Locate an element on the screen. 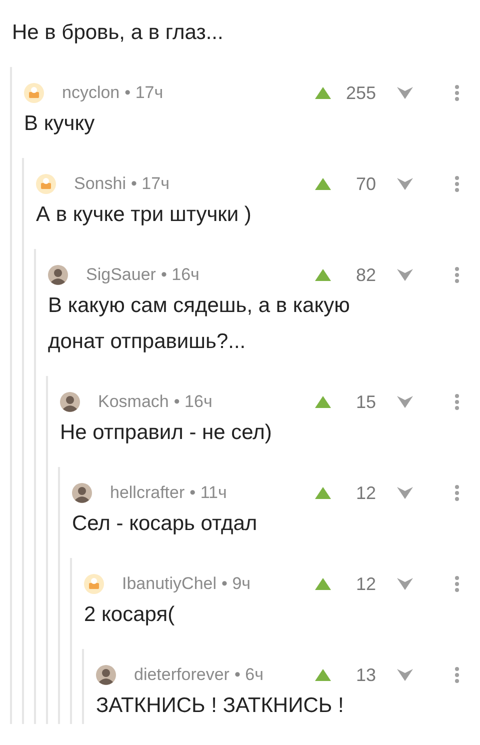 This screenshot has width=480, height=745. comment-text: А в кучке три штучки ) is located at coordinates (144, 215).